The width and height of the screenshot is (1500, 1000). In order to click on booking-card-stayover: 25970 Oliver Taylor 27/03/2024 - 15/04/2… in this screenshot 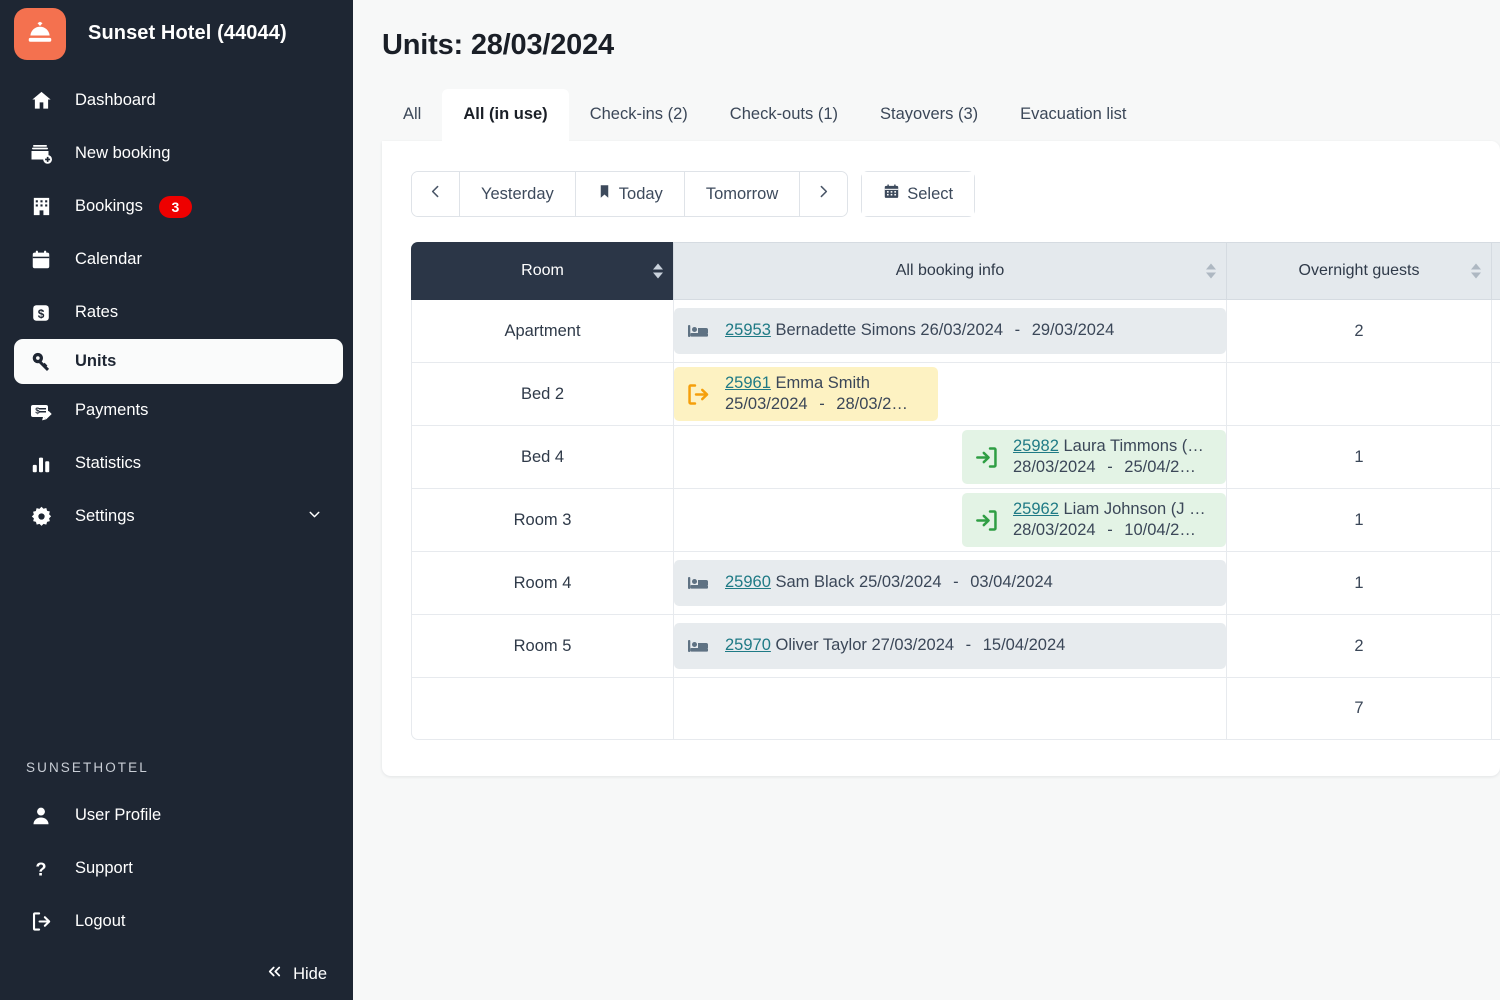, I will do `click(950, 646)`.